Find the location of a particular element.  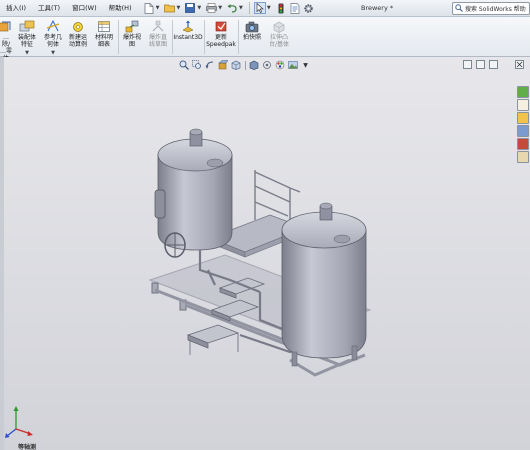

zoom-to-fit-icon is located at coordinates (183, 65).